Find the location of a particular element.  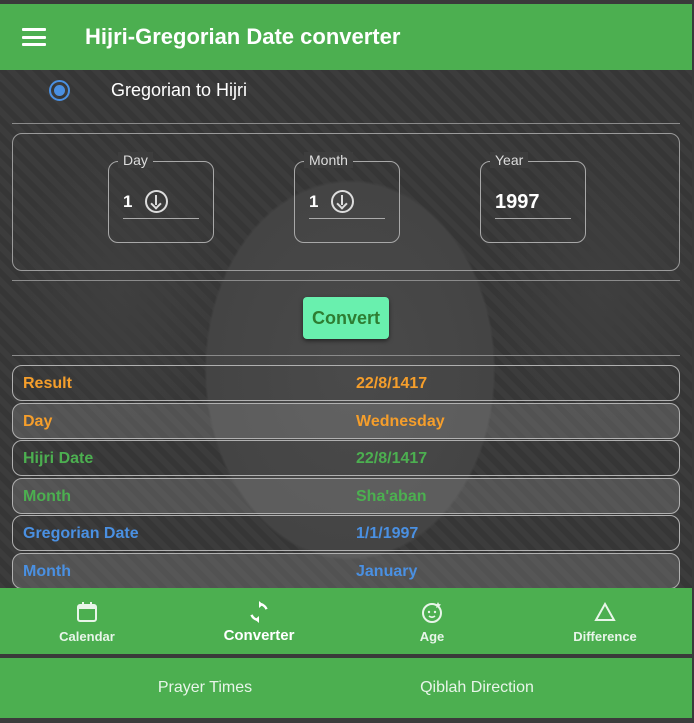

bottom-navigation: Calendar Converter Age Difference is located at coordinates (346, 621).